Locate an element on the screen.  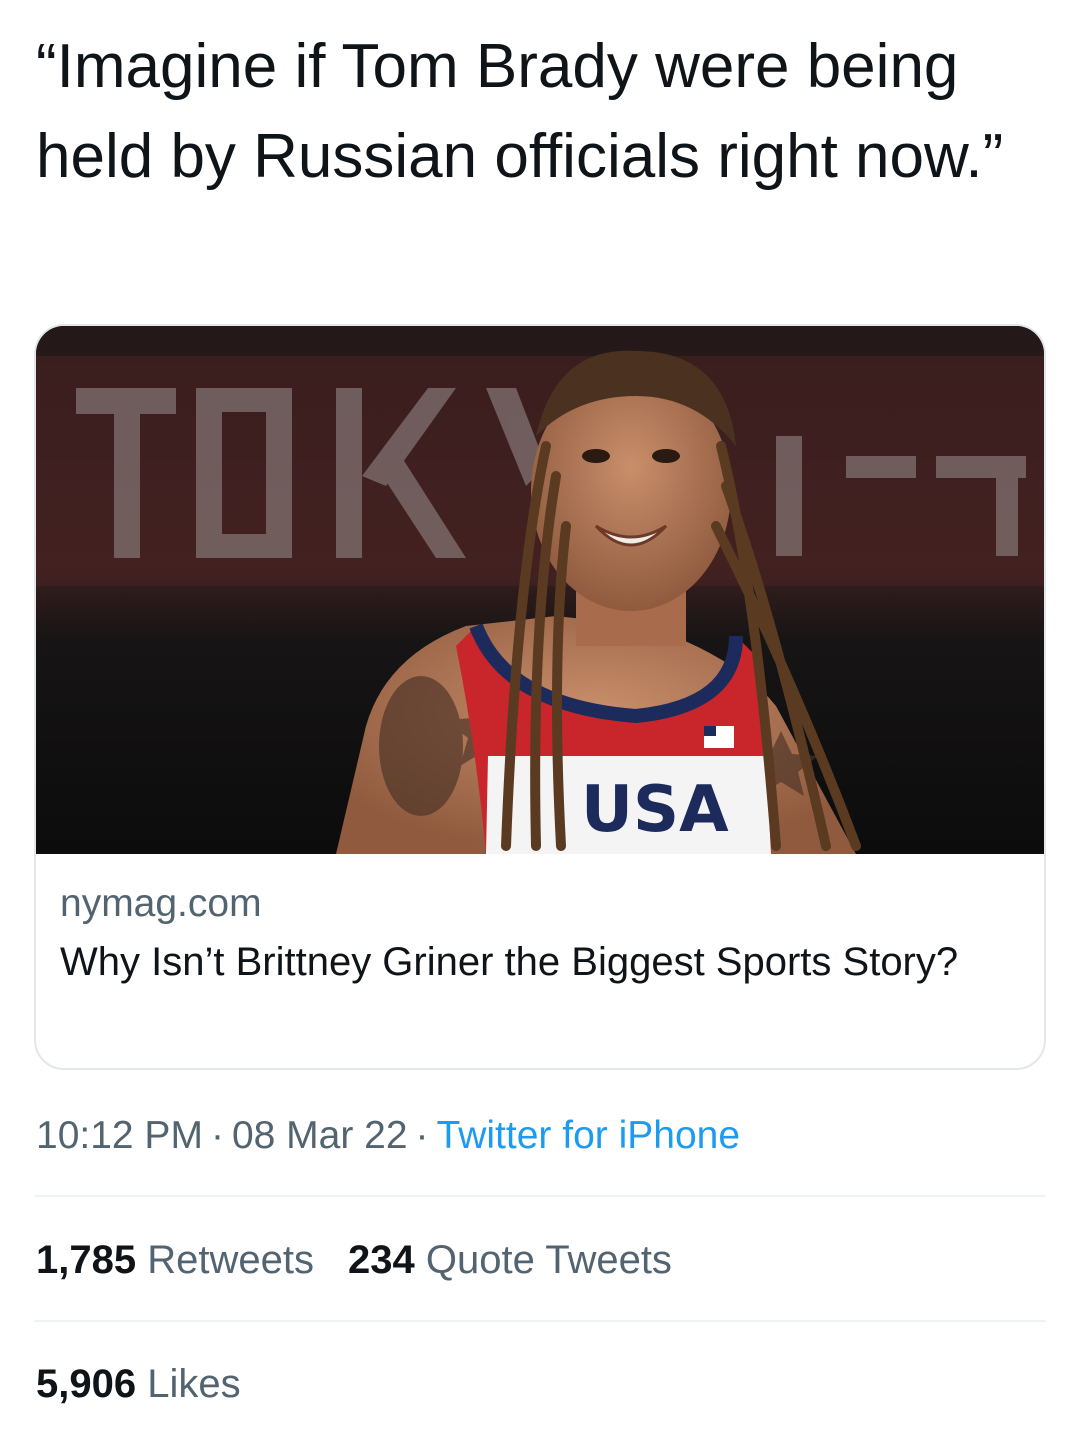
likes-label: Likes is located at coordinates (194, 1384).